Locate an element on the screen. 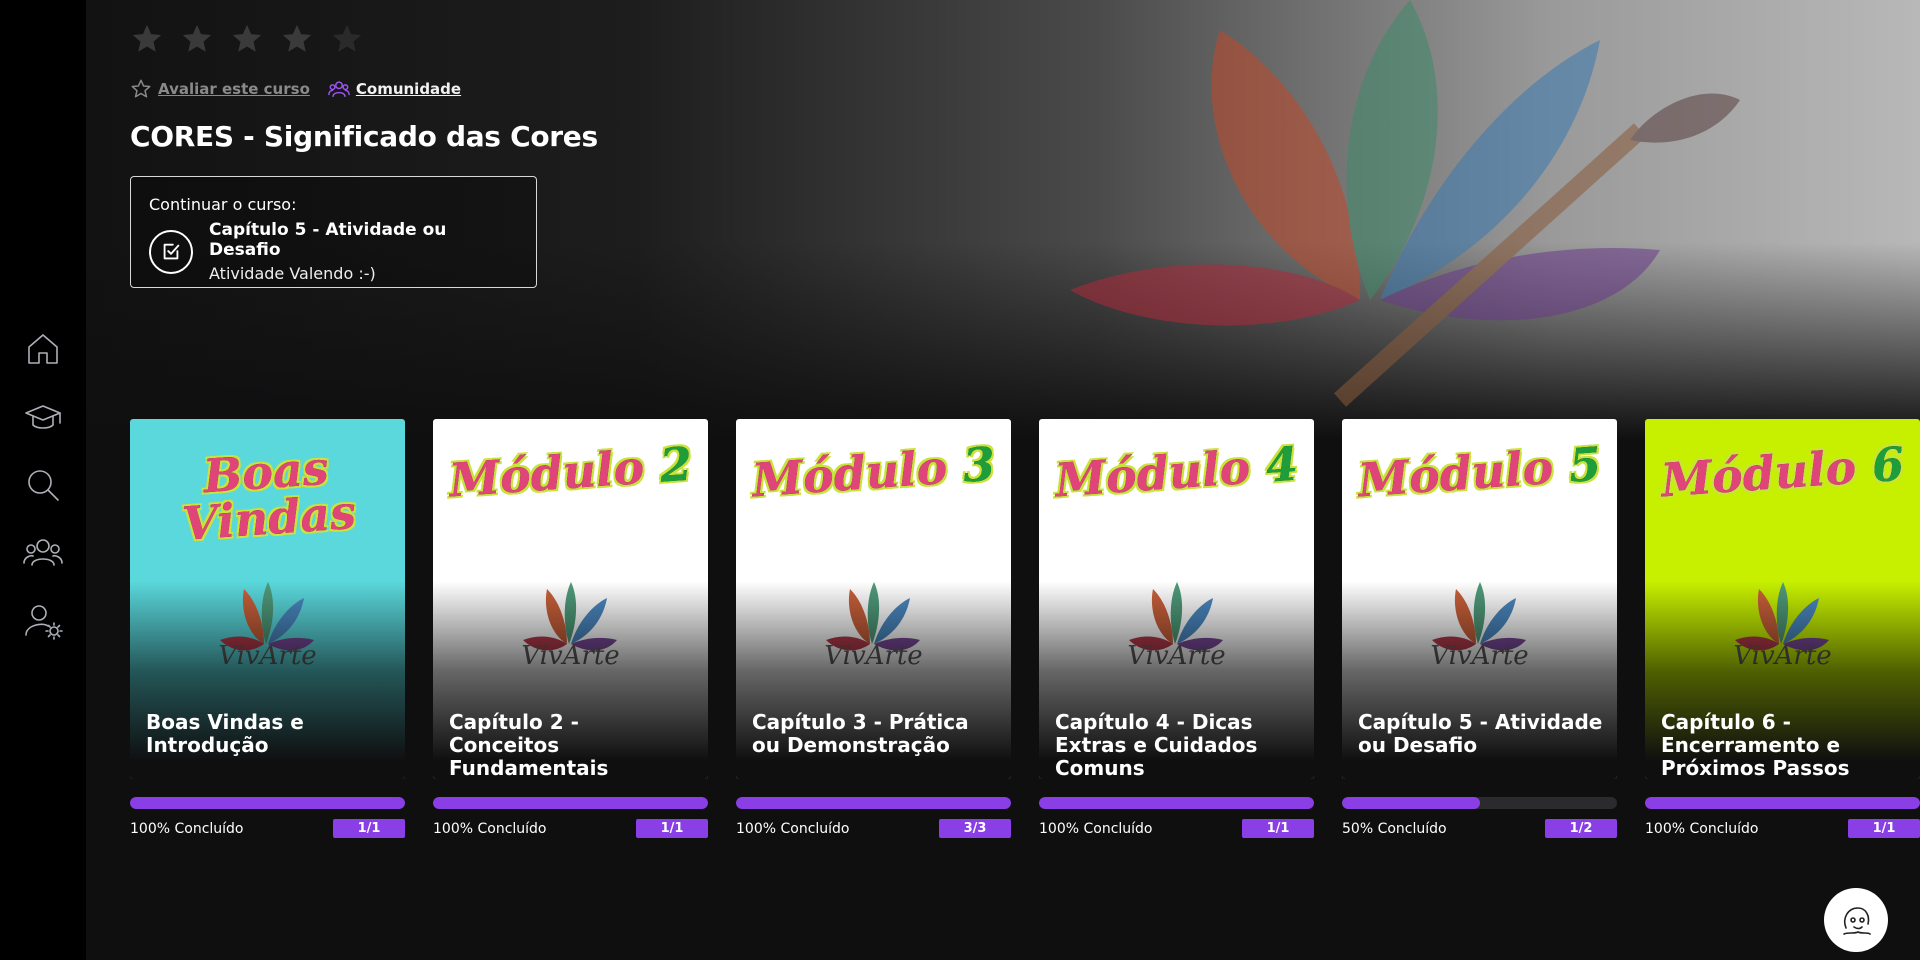  course-banner-lotus-image is located at coordinates (1405, 203).